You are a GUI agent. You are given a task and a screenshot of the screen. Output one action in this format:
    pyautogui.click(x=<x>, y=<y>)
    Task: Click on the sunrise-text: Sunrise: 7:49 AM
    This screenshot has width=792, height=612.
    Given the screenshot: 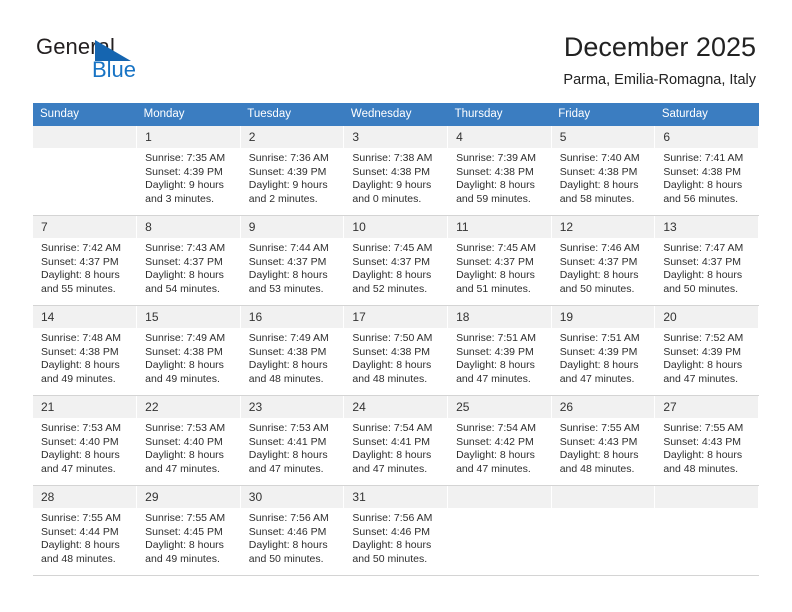 What is the action you would take?
    pyautogui.click(x=185, y=338)
    